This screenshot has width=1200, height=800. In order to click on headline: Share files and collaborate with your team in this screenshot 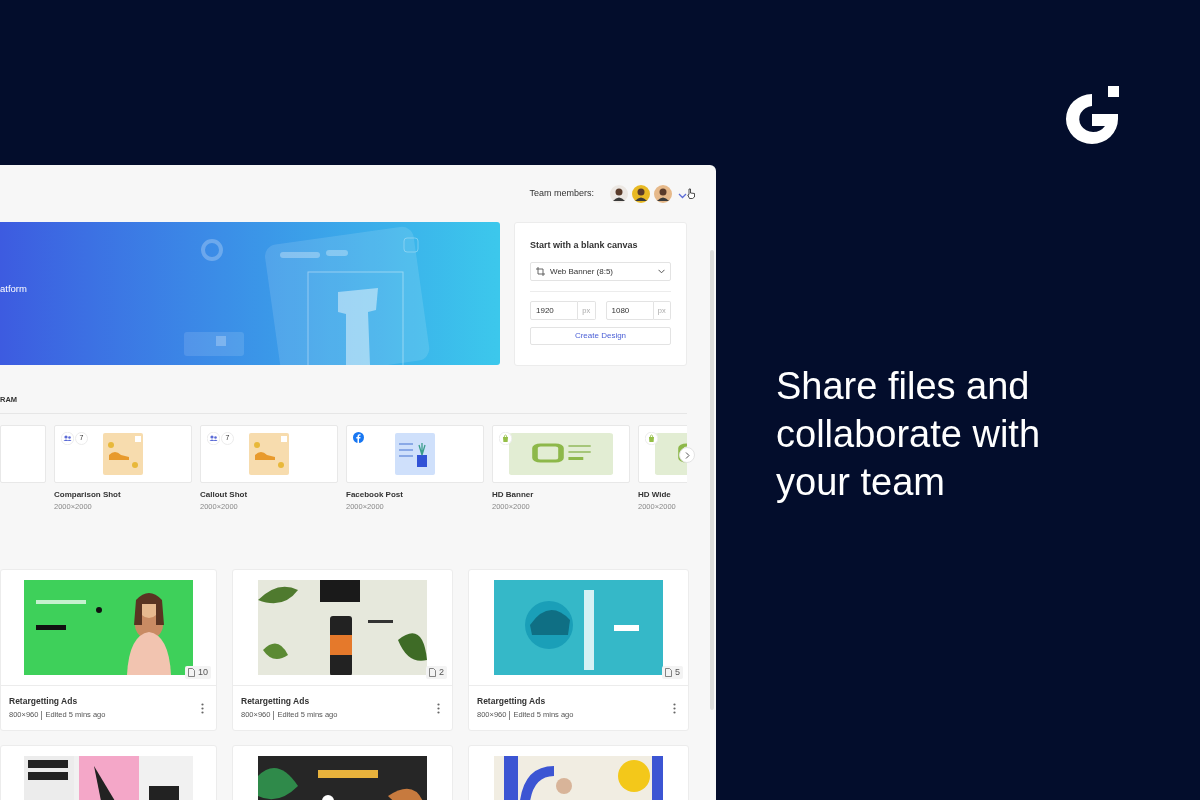, I will do `click(909, 434)`.